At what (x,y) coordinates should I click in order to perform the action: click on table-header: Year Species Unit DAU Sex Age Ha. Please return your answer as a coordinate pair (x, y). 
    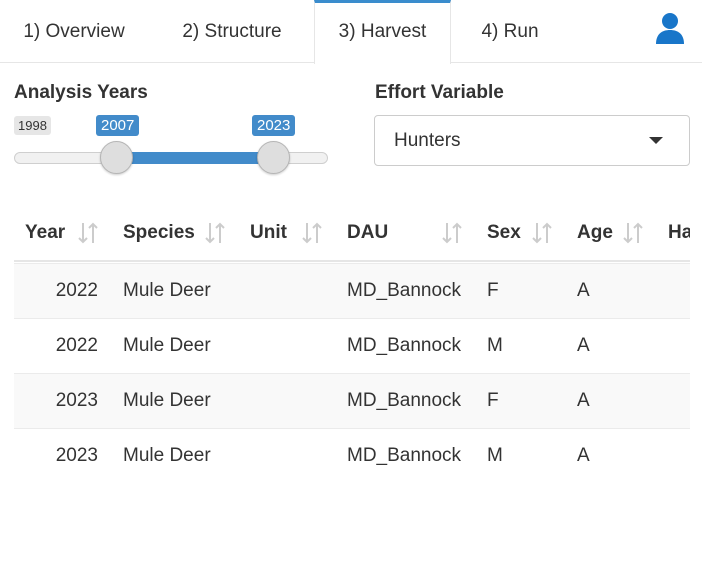
    Looking at the image, I should click on (352, 234).